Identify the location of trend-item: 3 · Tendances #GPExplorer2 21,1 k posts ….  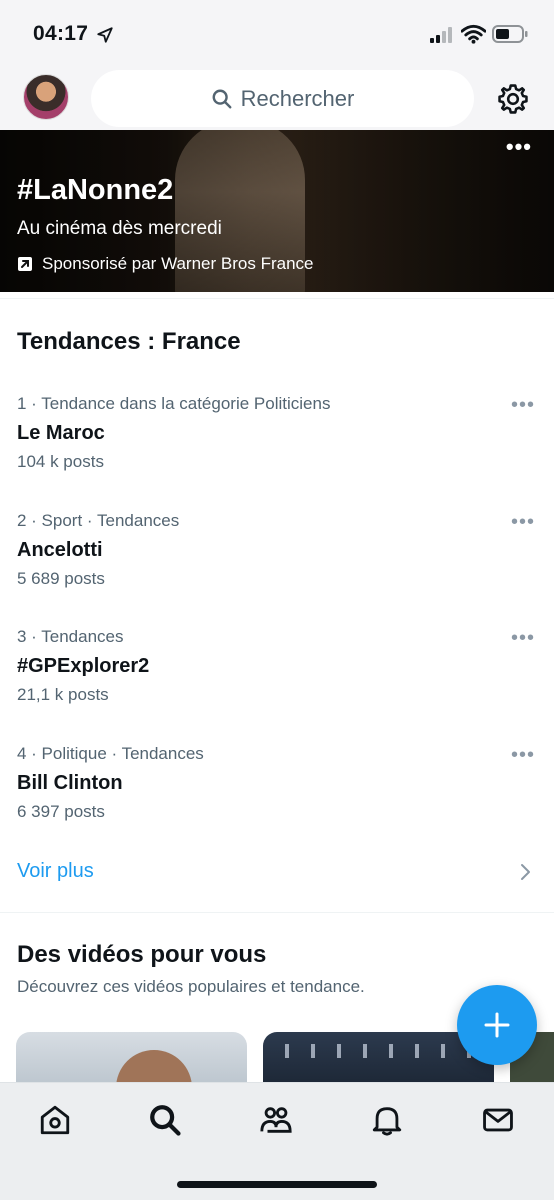
(277, 685).